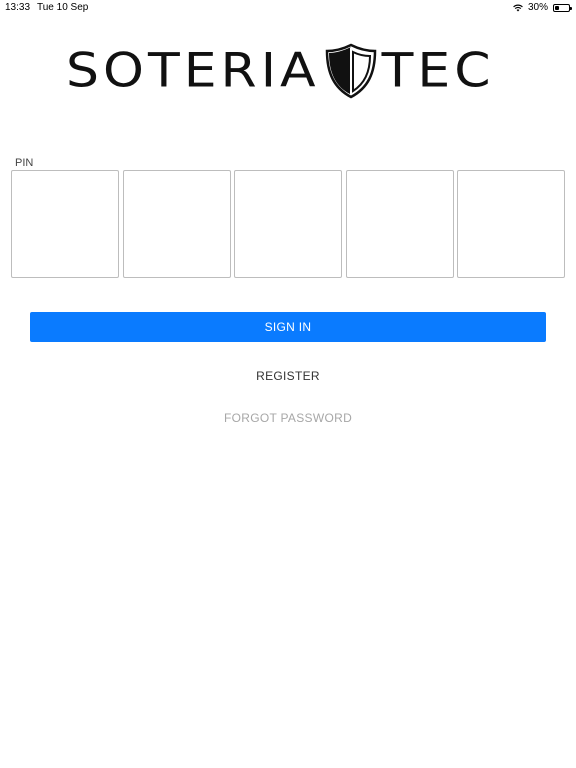 This screenshot has height=768, width=576. What do you see at coordinates (350, 71) in the screenshot?
I see `shield-icon` at bounding box center [350, 71].